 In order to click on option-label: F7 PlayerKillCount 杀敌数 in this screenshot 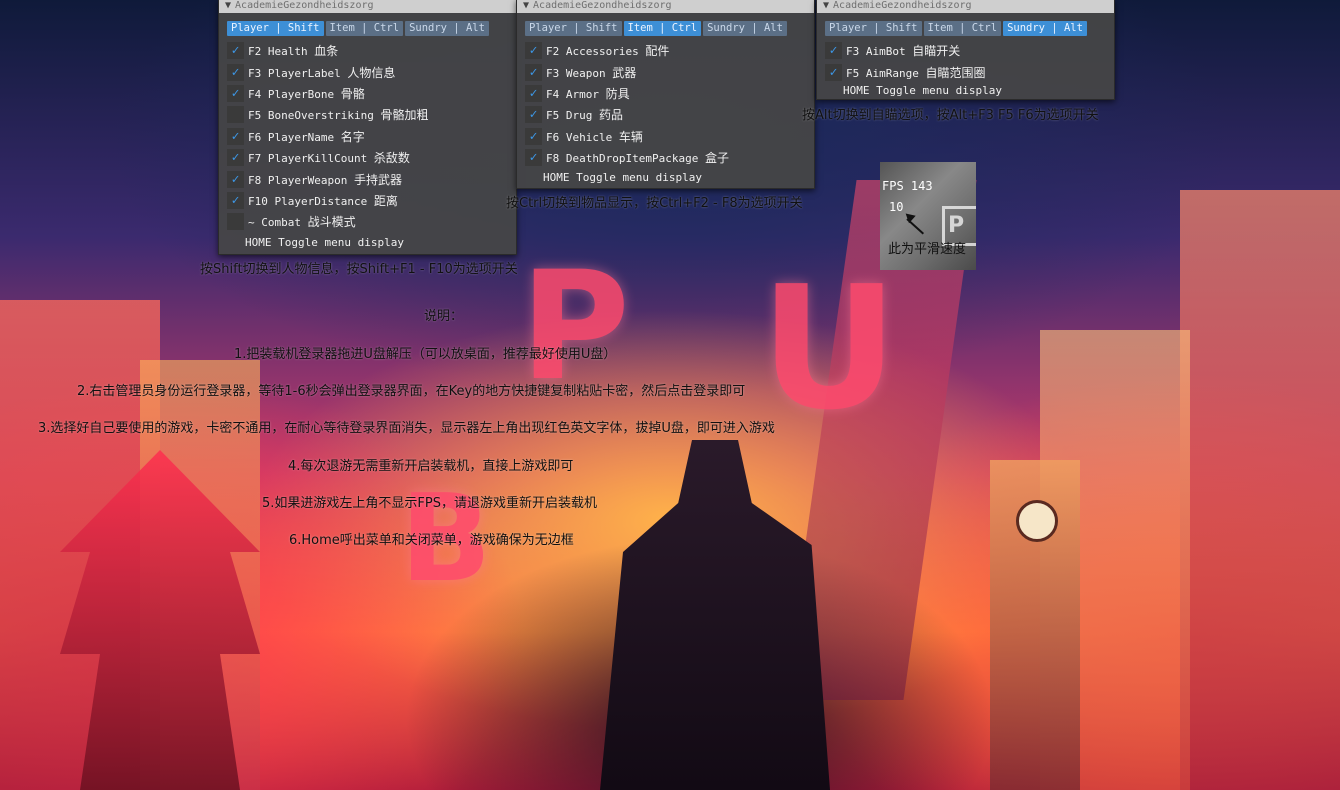, I will do `click(329, 157)`.